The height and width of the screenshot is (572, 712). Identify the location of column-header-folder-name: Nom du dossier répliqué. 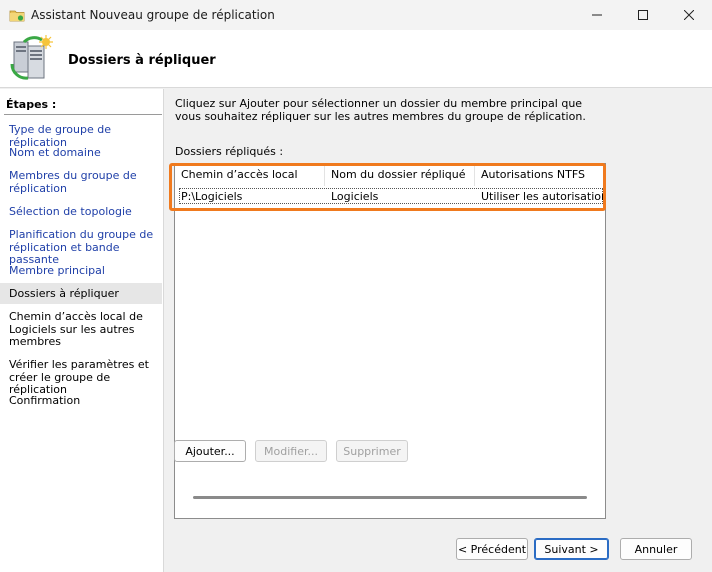
(400, 175).